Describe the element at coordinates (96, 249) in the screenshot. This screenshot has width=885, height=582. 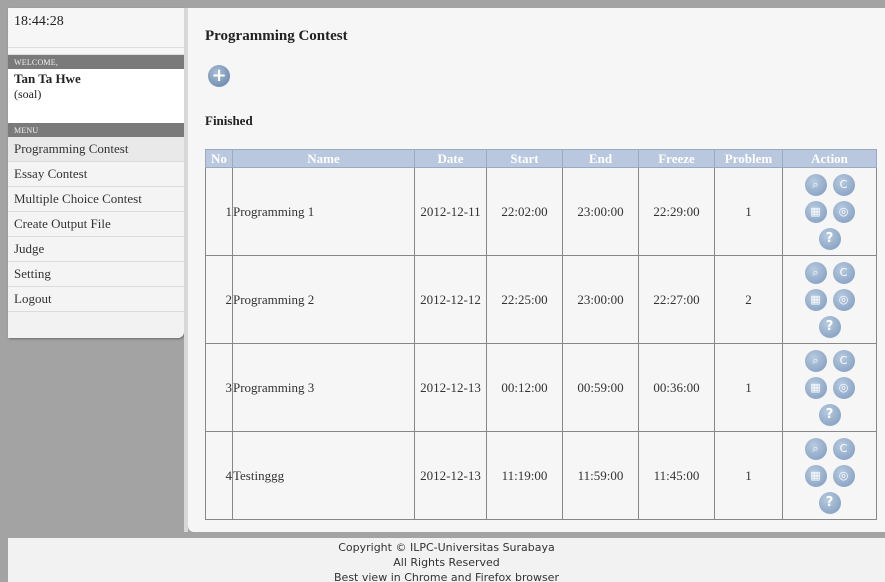
I see `menu-item-judge: Judge` at that location.